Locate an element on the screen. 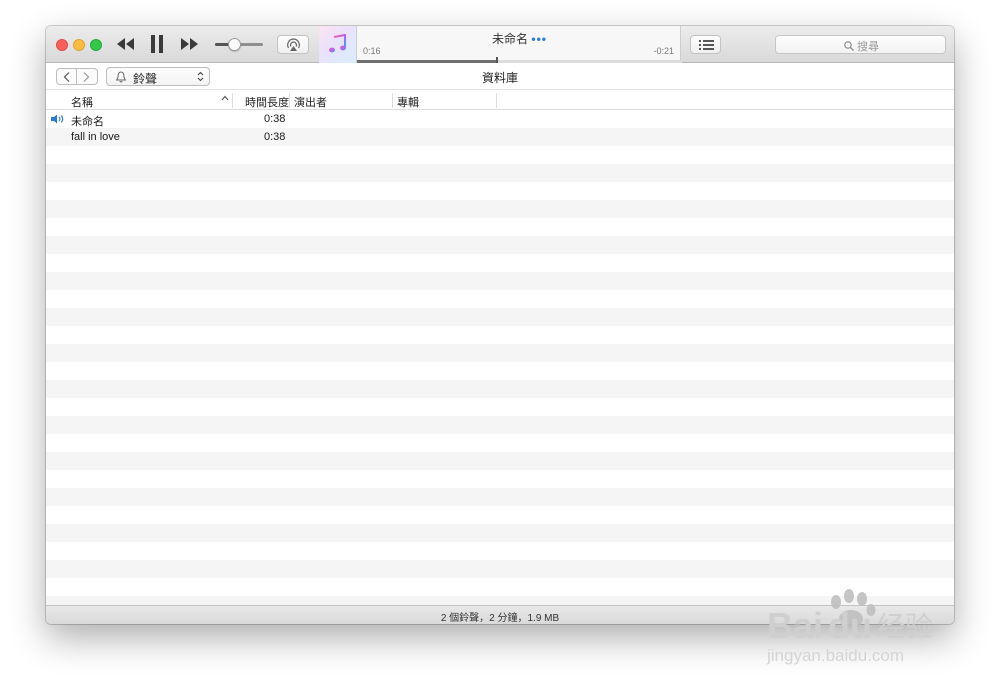 The width and height of the screenshot is (1000, 691). airplay-icon is located at coordinates (293, 44).